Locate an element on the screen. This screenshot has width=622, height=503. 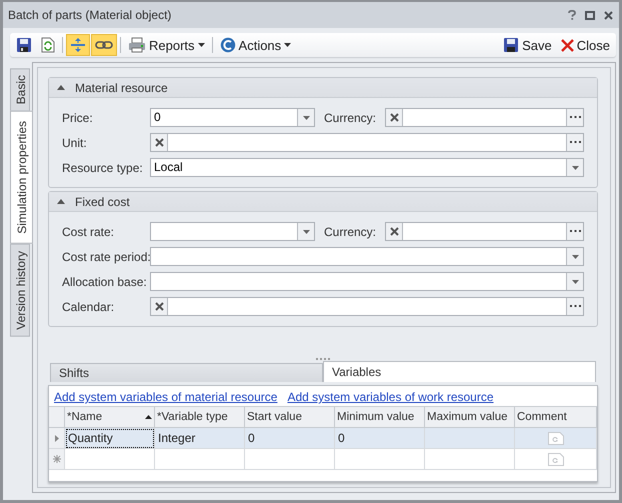
printer-icon is located at coordinates (137, 45).